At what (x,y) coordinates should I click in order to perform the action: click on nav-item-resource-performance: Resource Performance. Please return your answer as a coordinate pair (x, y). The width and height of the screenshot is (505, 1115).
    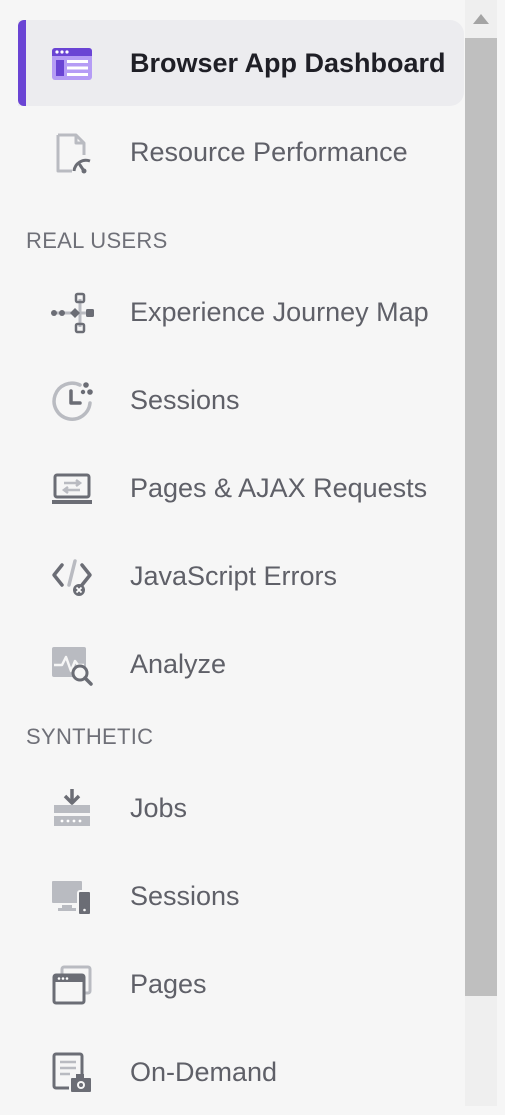
    Looking at the image, I should click on (241, 152).